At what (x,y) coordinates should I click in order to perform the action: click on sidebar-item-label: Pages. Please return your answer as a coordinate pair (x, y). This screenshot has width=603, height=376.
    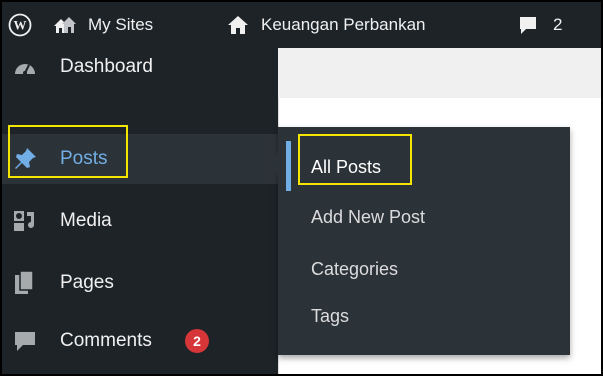
    Looking at the image, I should click on (87, 282).